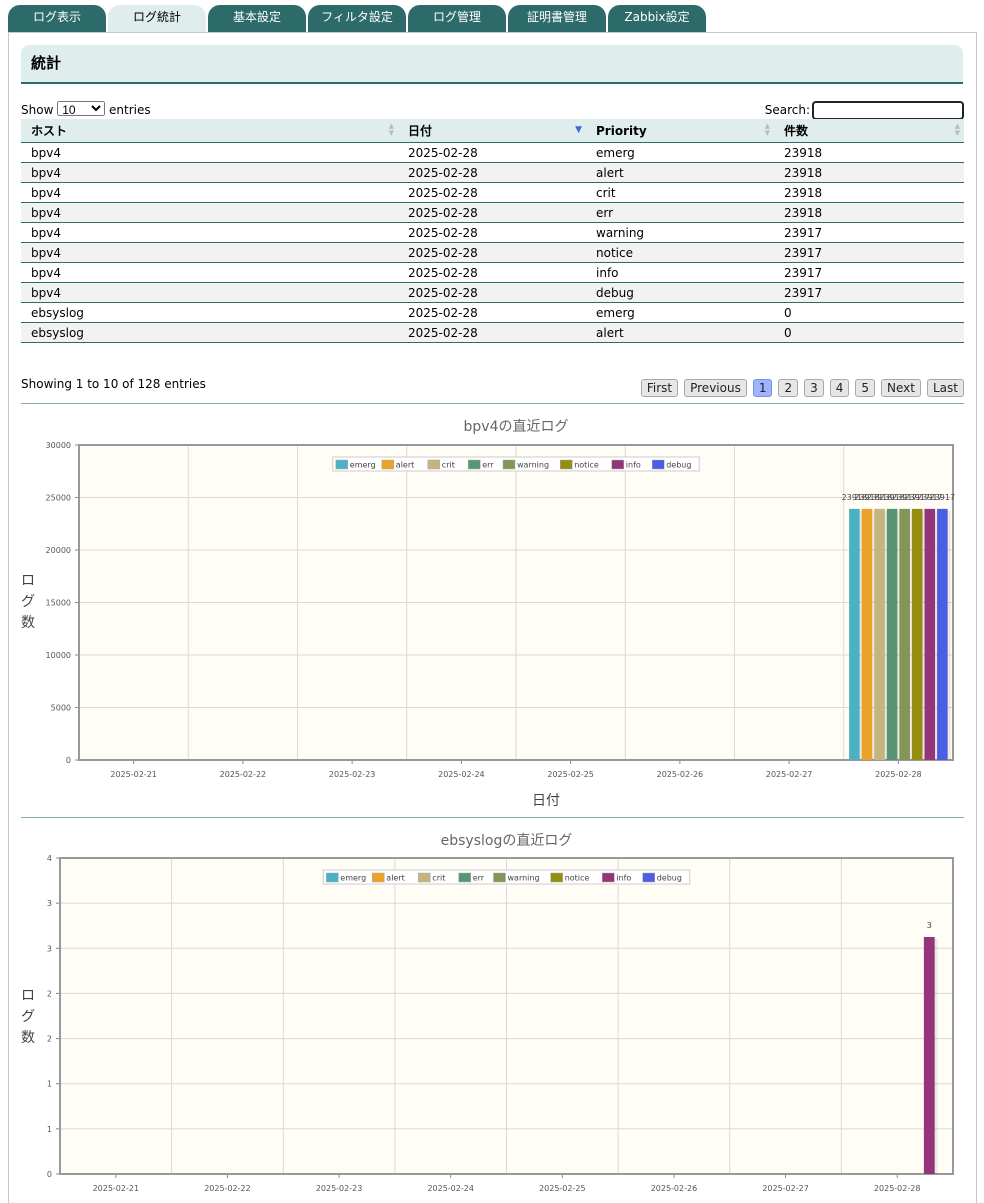 Image resolution: width=984 pixels, height=1203 pixels. Describe the element at coordinates (49, 993) in the screenshot. I see `y-tick-label: 2` at that location.